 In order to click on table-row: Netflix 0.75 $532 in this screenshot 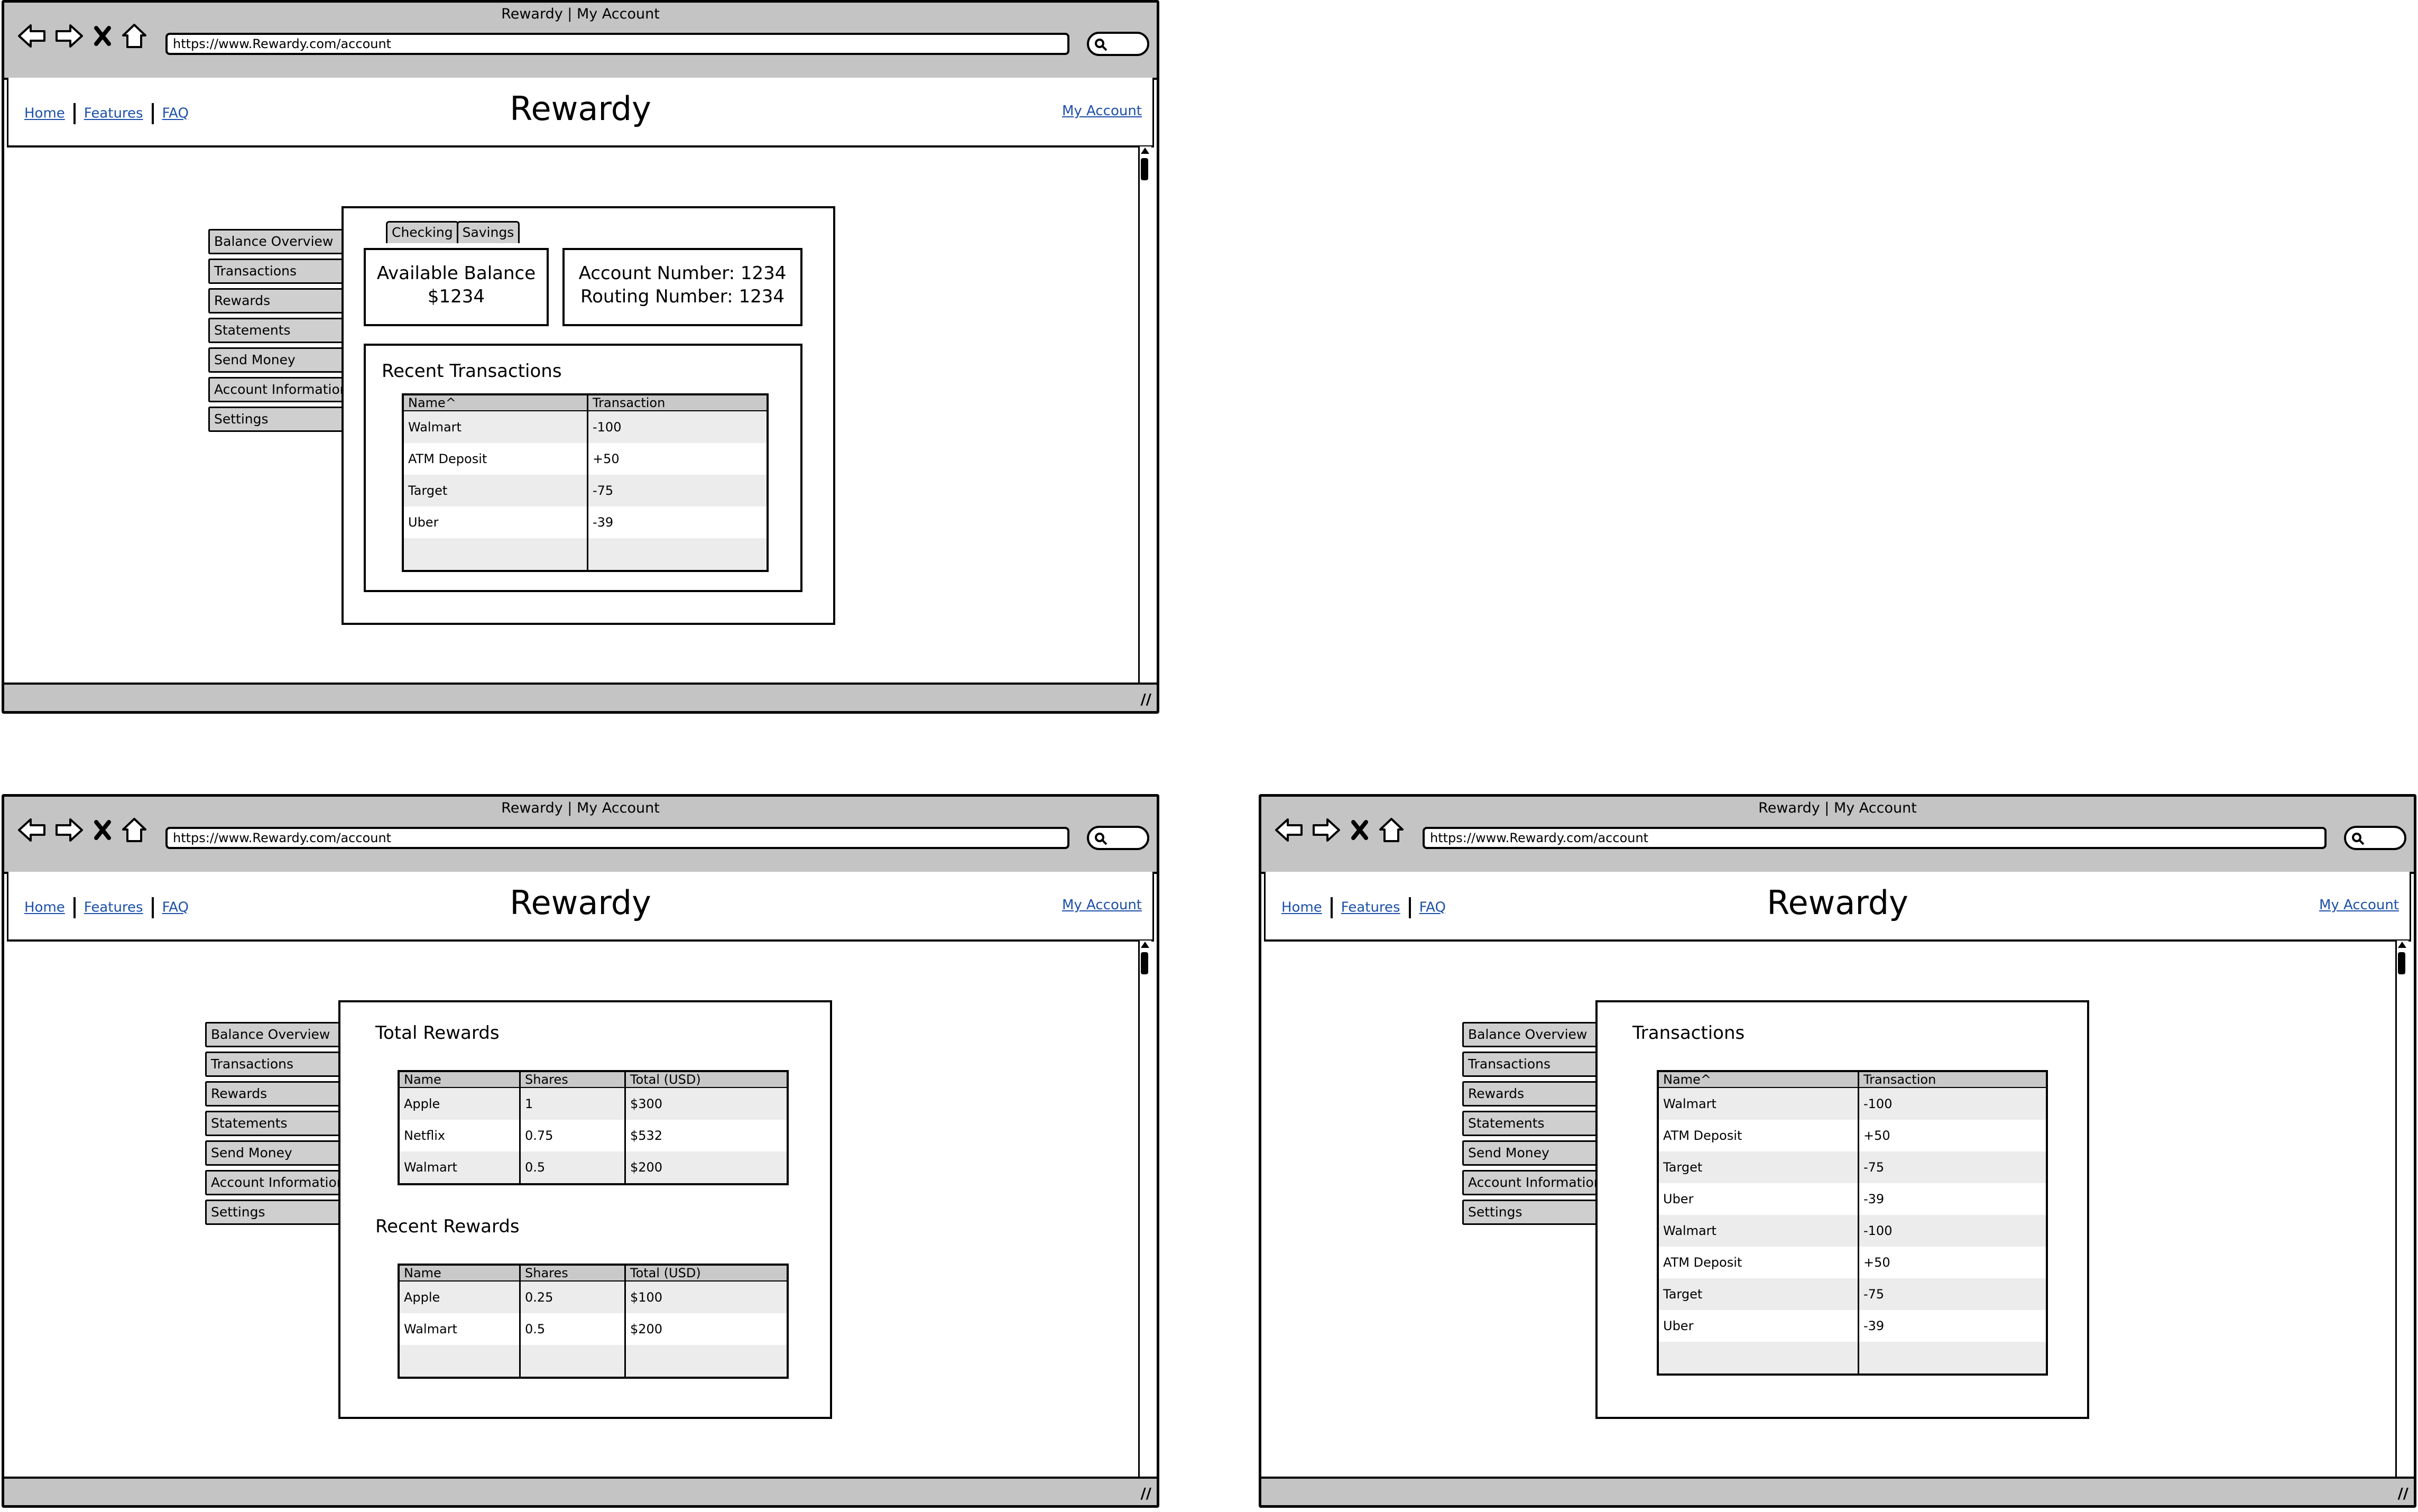, I will do `click(593, 1136)`.